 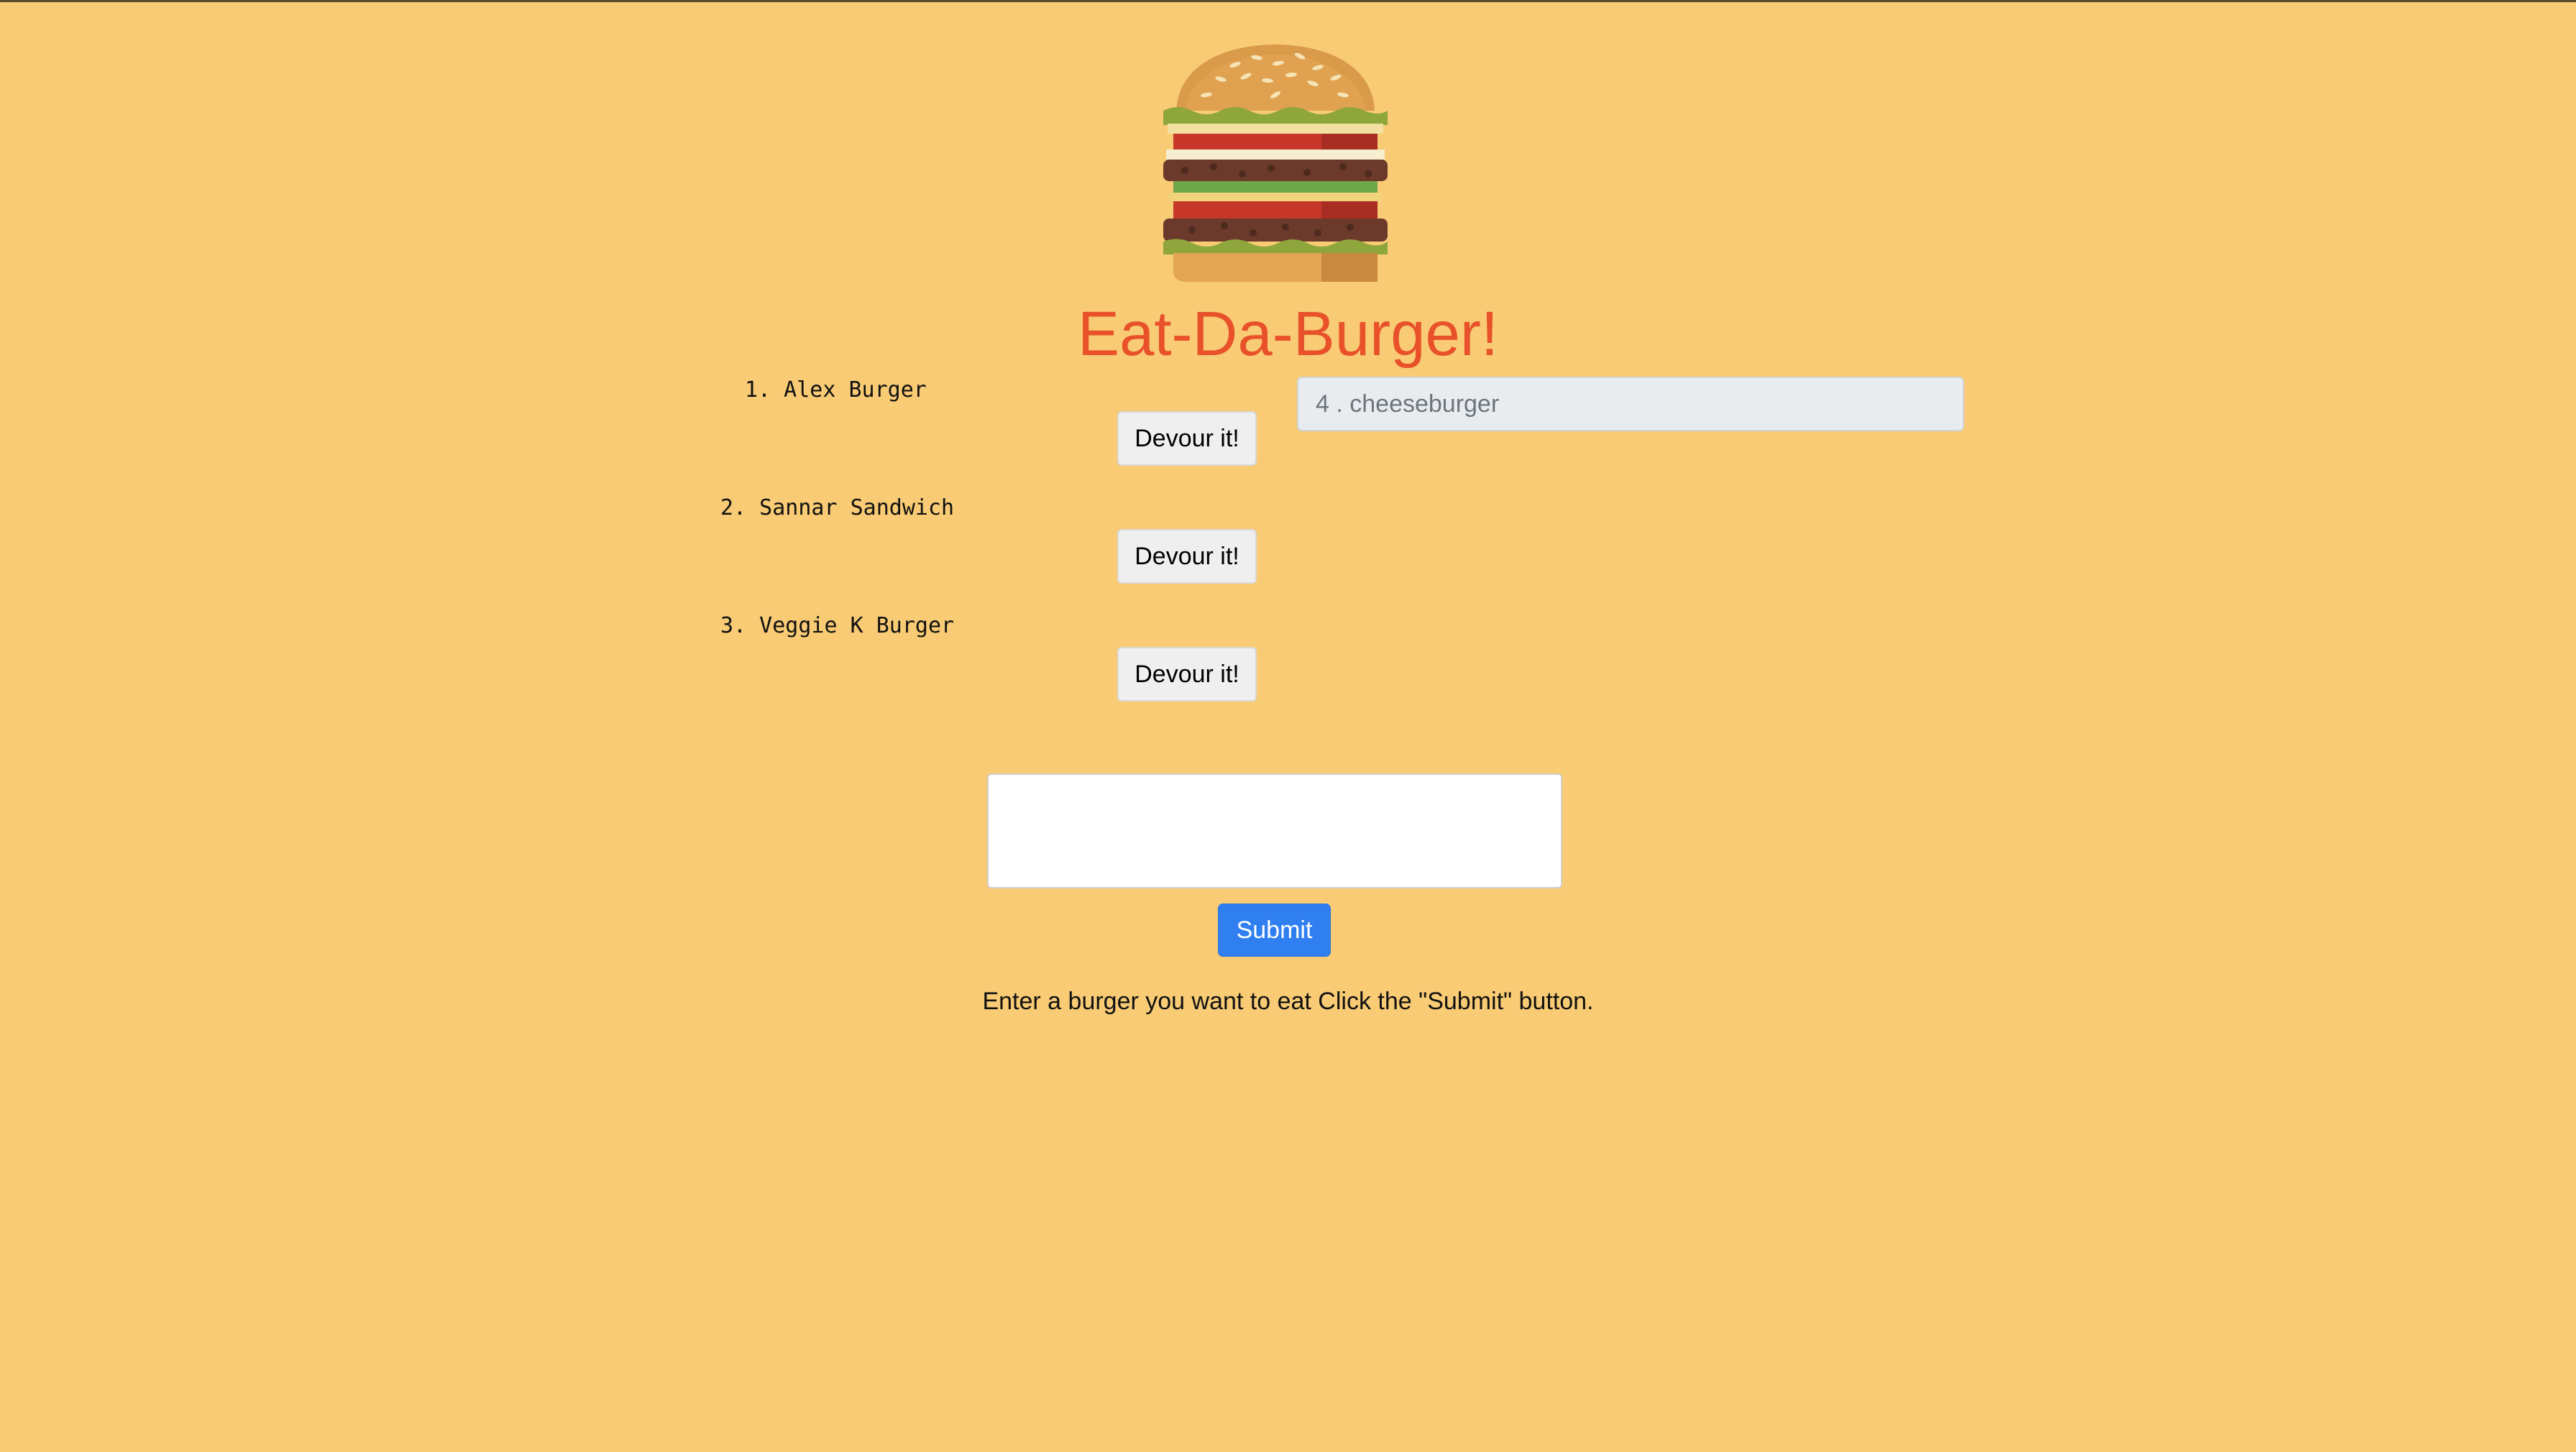 What do you see at coordinates (837, 625) in the screenshot?
I see `burger-item-label: 3. Veggie K Burger` at bounding box center [837, 625].